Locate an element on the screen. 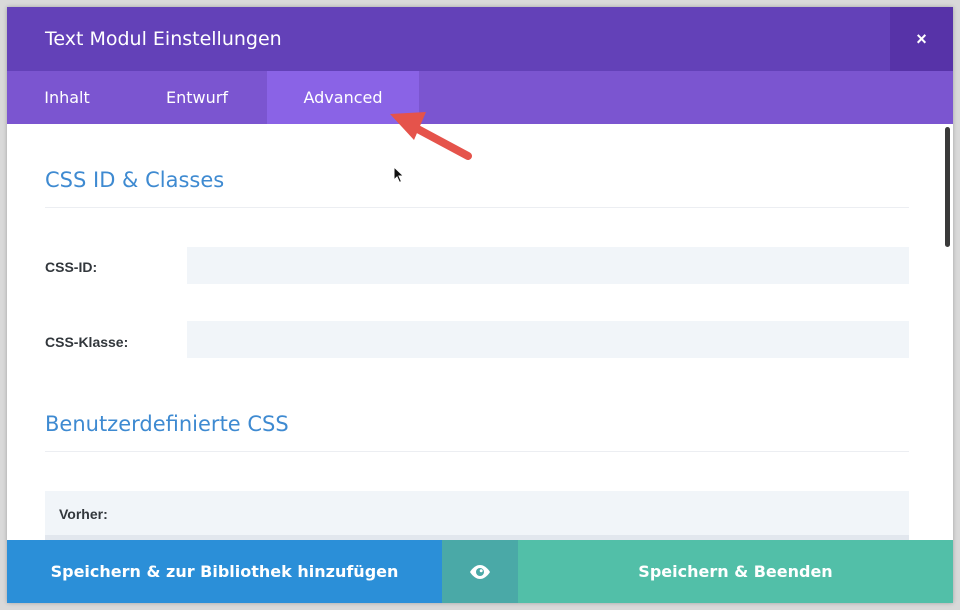 This screenshot has height=610, width=960. tab-entwurf: Entwurf is located at coordinates (197, 97).